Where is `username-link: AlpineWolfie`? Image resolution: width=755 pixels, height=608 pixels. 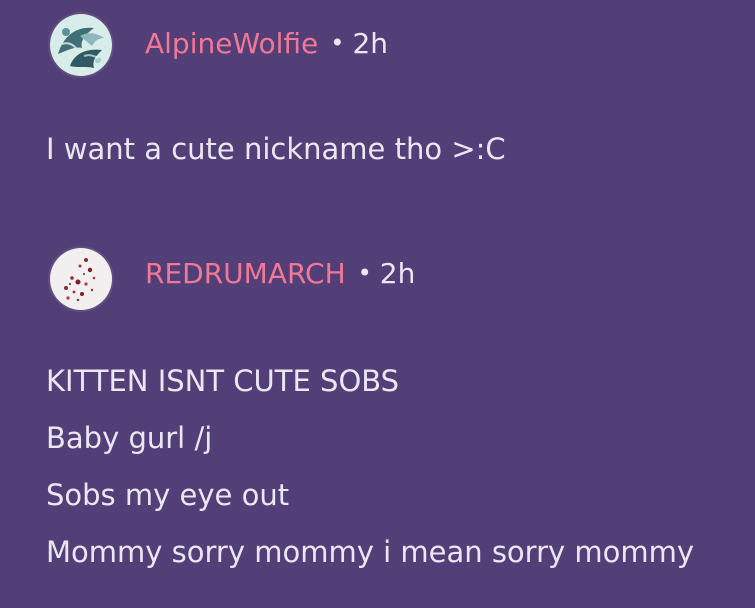
username-link: AlpineWolfie is located at coordinates (231, 43).